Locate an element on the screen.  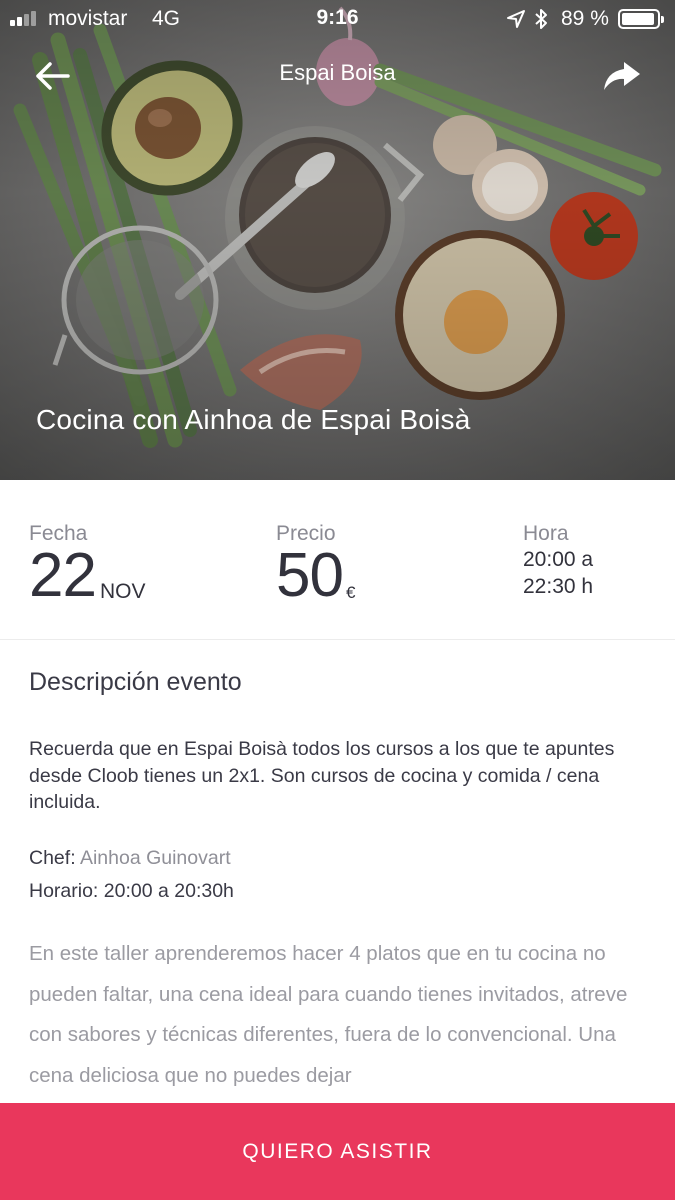
battery-icon is located at coordinates (641, 19).